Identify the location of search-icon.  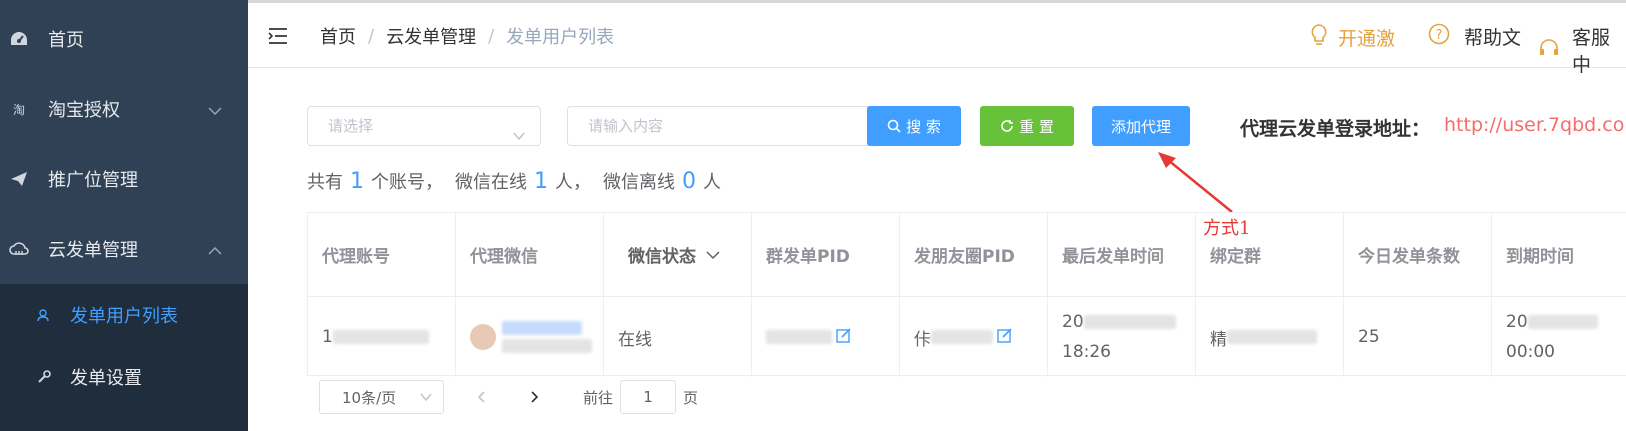
(894, 126).